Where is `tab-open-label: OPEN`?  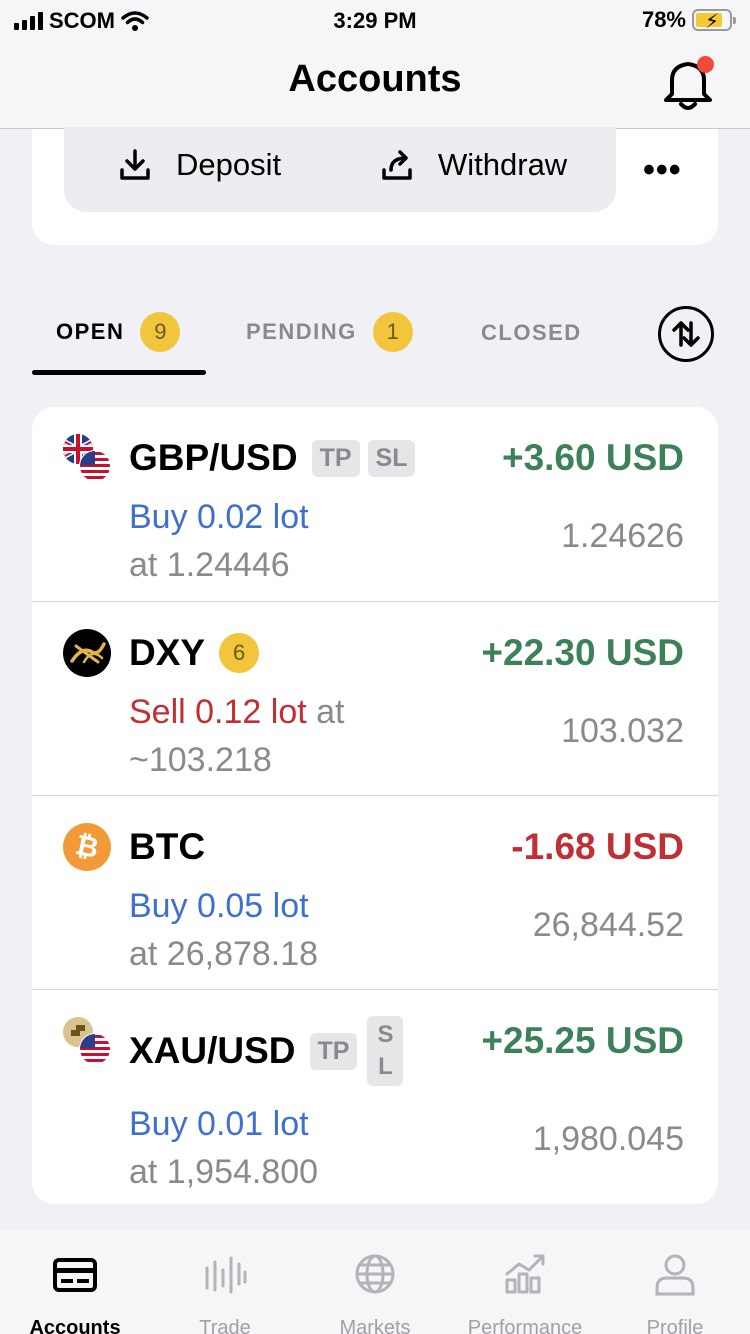
tab-open-label: OPEN is located at coordinates (90, 331).